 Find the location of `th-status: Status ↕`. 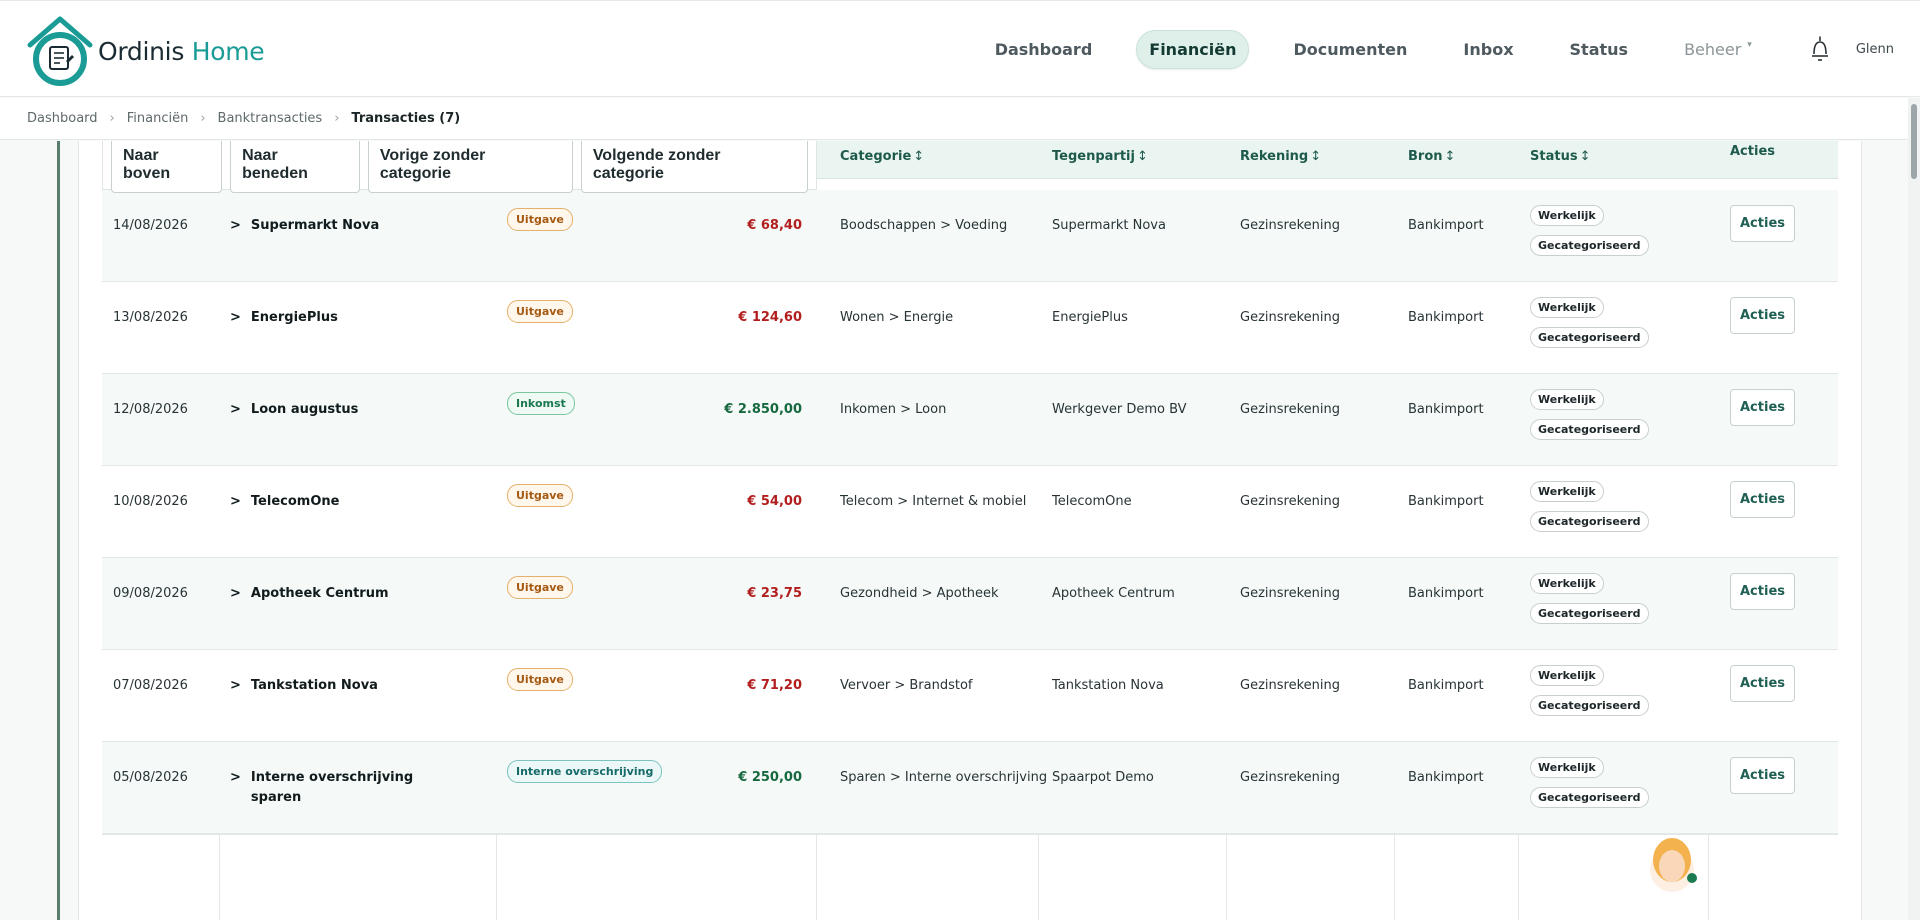

th-status: Status ↕ is located at coordinates (1560, 156).